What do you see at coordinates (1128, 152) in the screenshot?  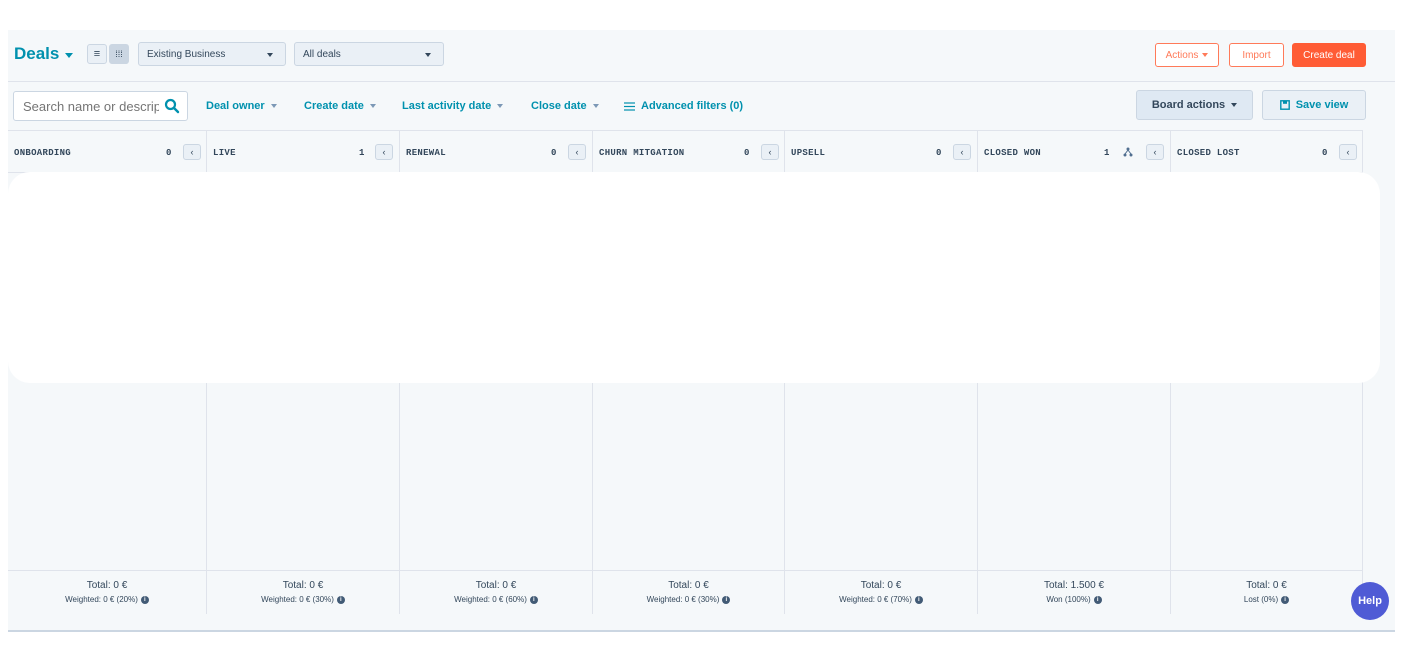 I see `automation-icon` at bounding box center [1128, 152].